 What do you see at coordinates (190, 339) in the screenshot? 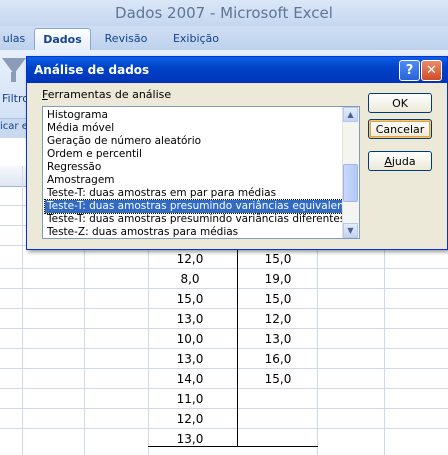
I see `cell: 10,0` at bounding box center [190, 339].